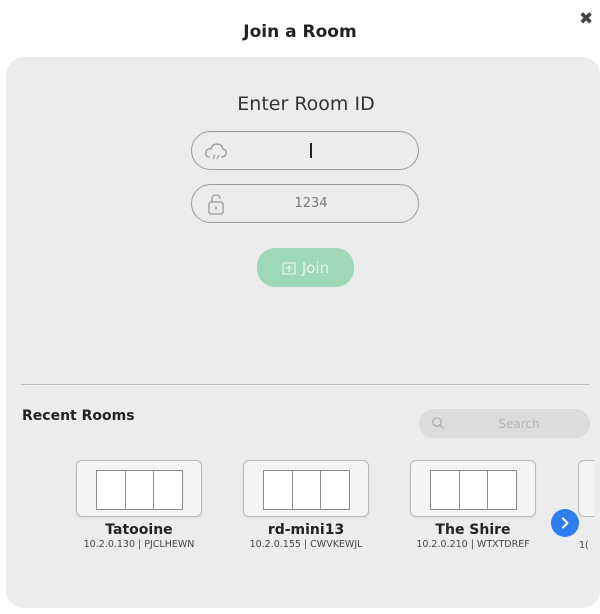 The image size is (600, 614). What do you see at coordinates (139, 530) in the screenshot?
I see `room-name: Tatooine` at bounding box center [139, 530].